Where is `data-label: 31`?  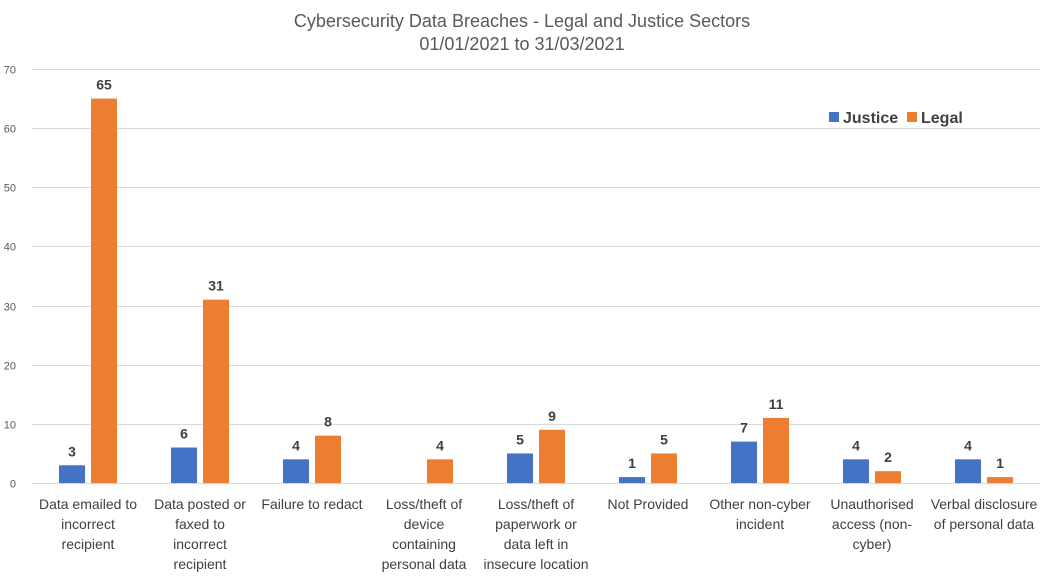 data-label: 31 is located at coordinates (216, 286).